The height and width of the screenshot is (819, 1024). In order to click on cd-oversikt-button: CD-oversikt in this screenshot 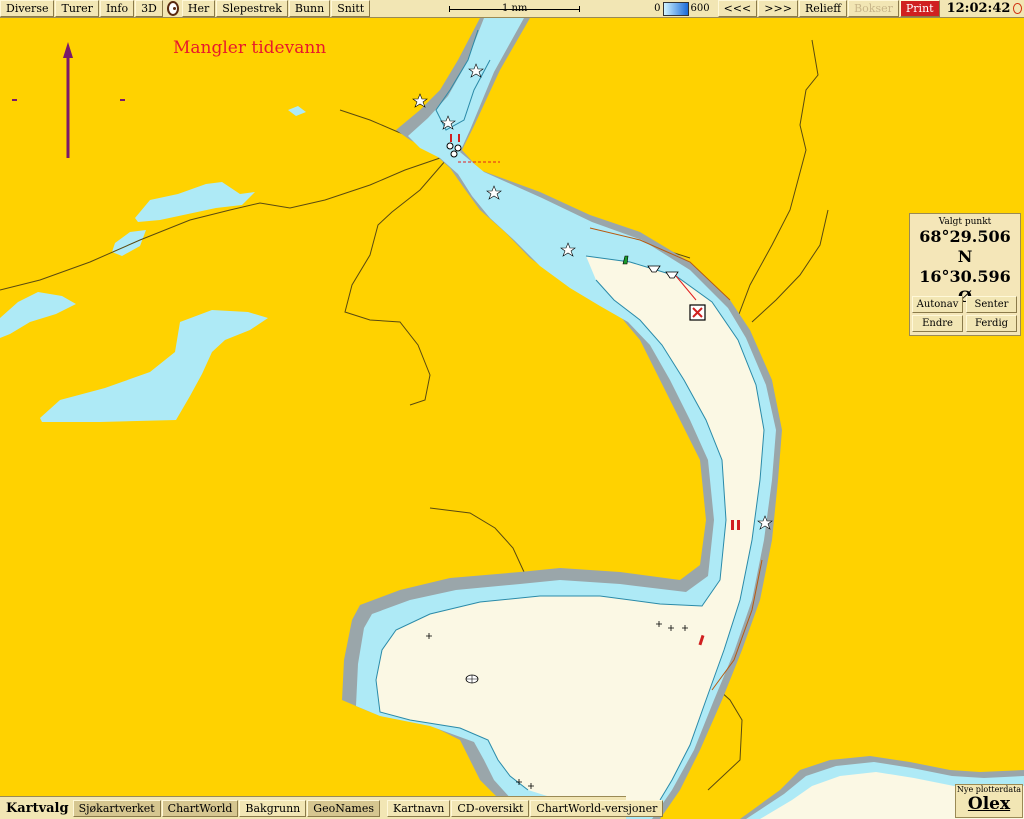, I will do `click(490, 808)`.